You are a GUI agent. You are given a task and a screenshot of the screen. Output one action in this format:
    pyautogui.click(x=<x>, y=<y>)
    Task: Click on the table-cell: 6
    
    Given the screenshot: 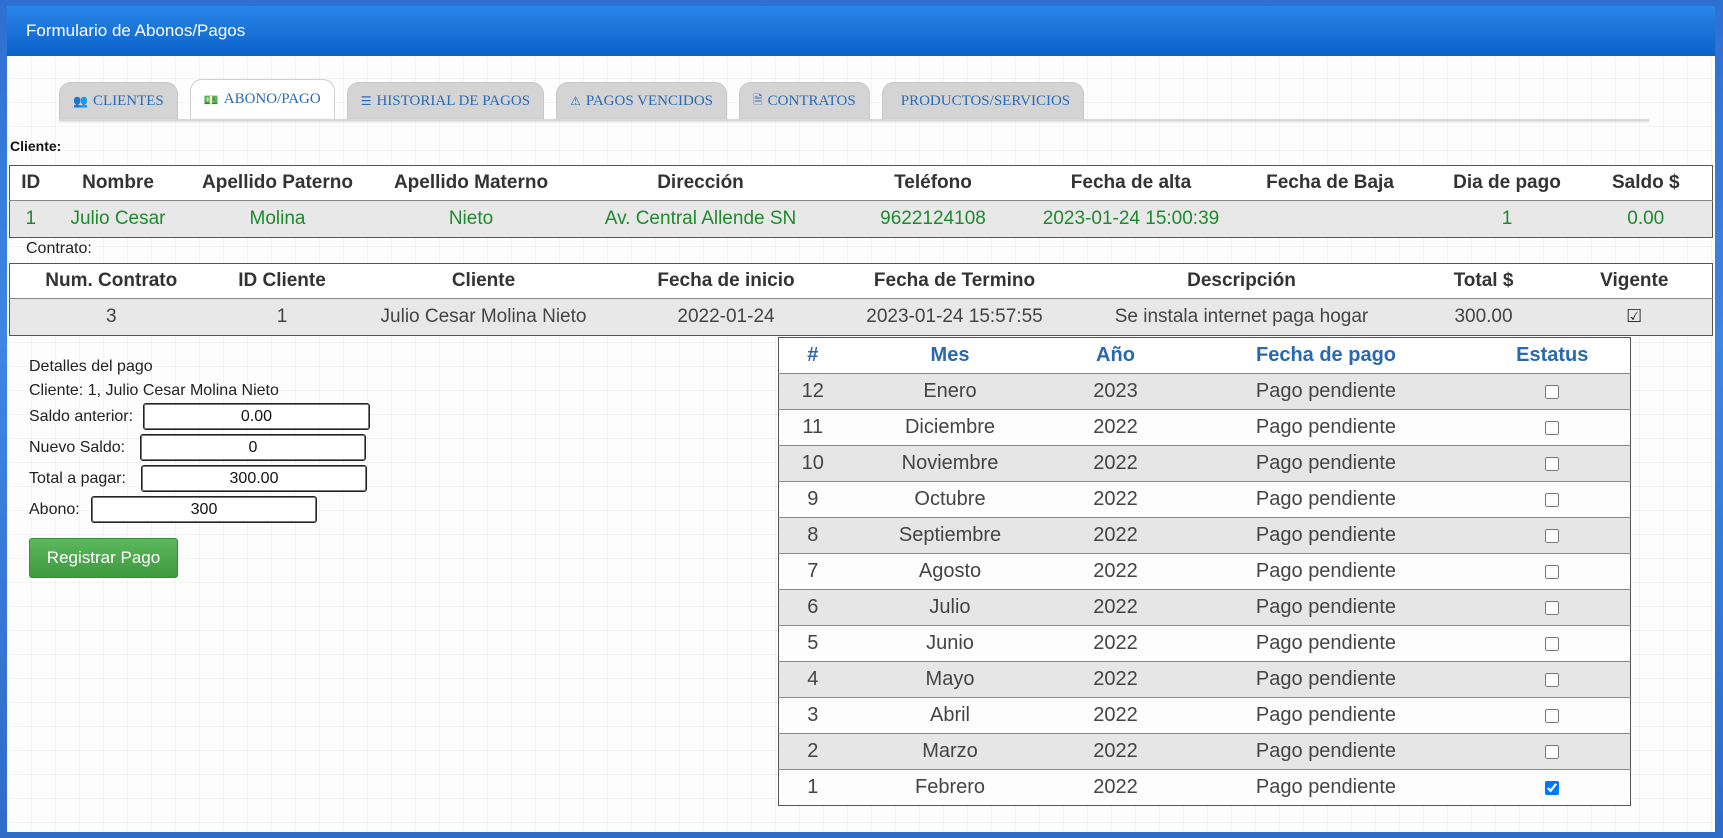 What is the action you would take?
    pyautogui.click(x=812, y=607)
    